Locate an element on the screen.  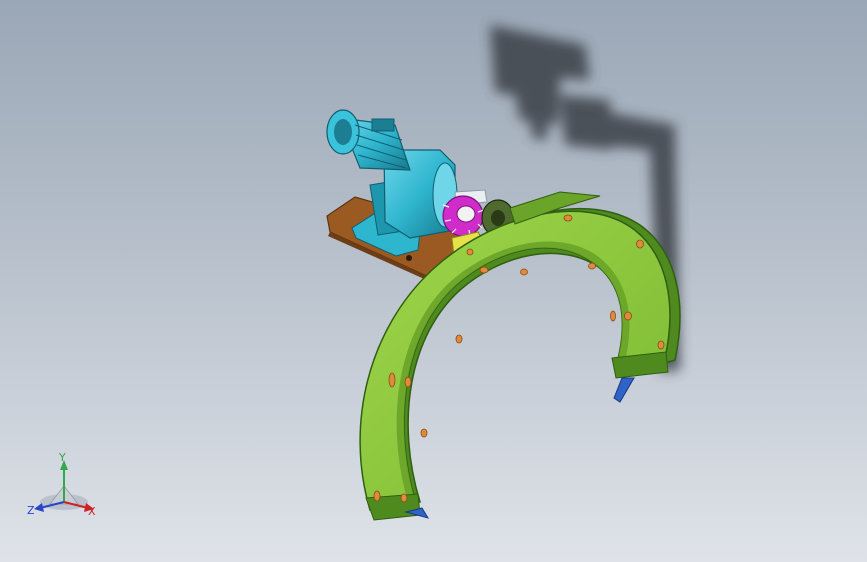
coordinate-triad: Y Z X is located at coordinates (64, 486).